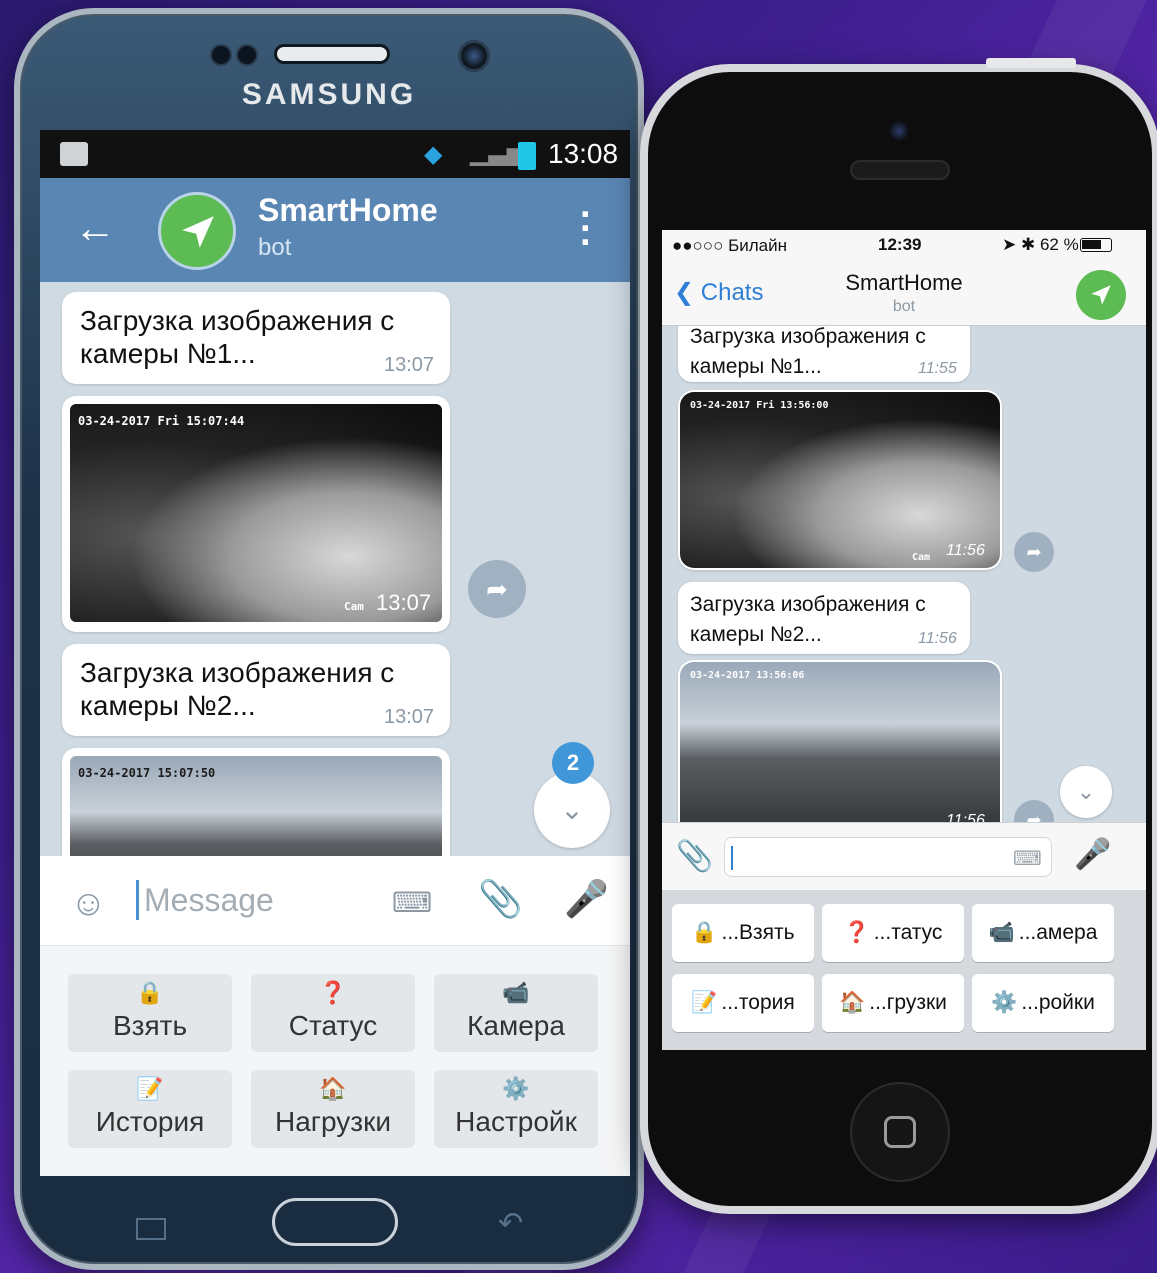 The image size is (1157, 1273). Describe the element at coordinates (573, 763) in the screenshot. I see `unread-badge: 2` at that location.